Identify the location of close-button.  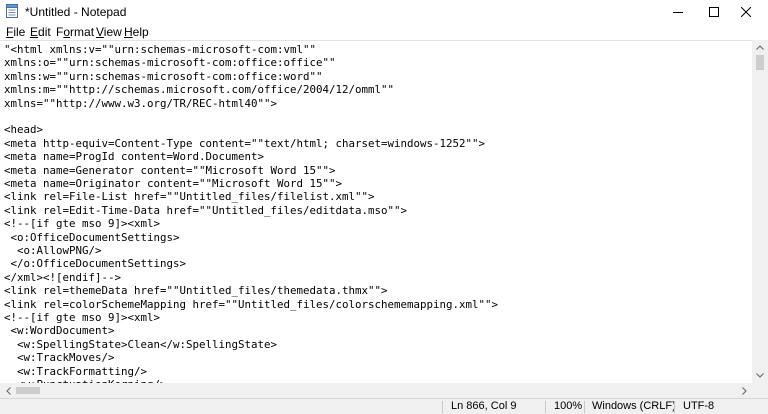
(745, 11).